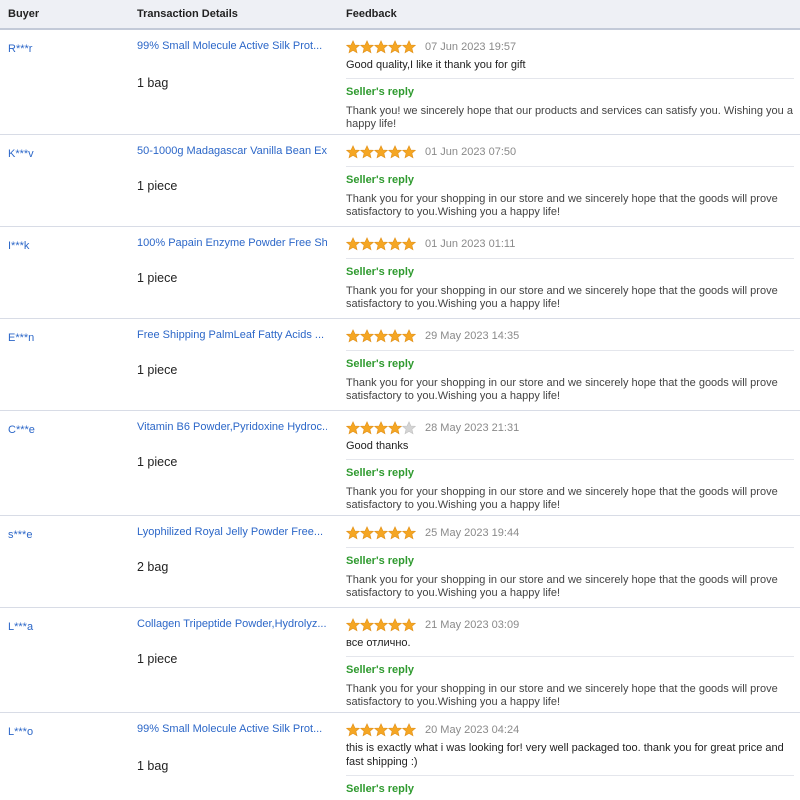 The height and width of the screenshot is (800, 800). Describe the element at coordinates (21, 338) in the screenshot. I see `buyer-name-link: E***n` at that location.